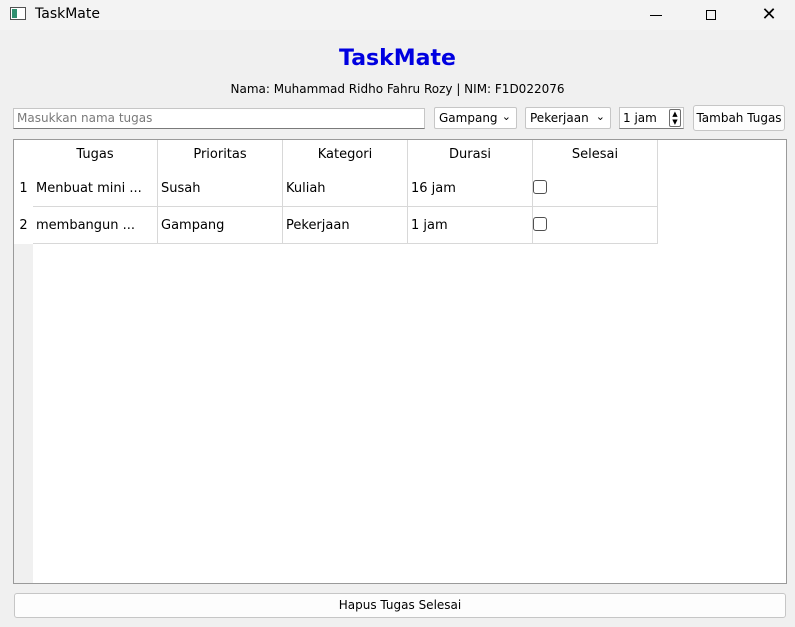  Describe the element at coordinates (470, 188) in the screenshot. I see `cell-duration: 16 jam` at that location.